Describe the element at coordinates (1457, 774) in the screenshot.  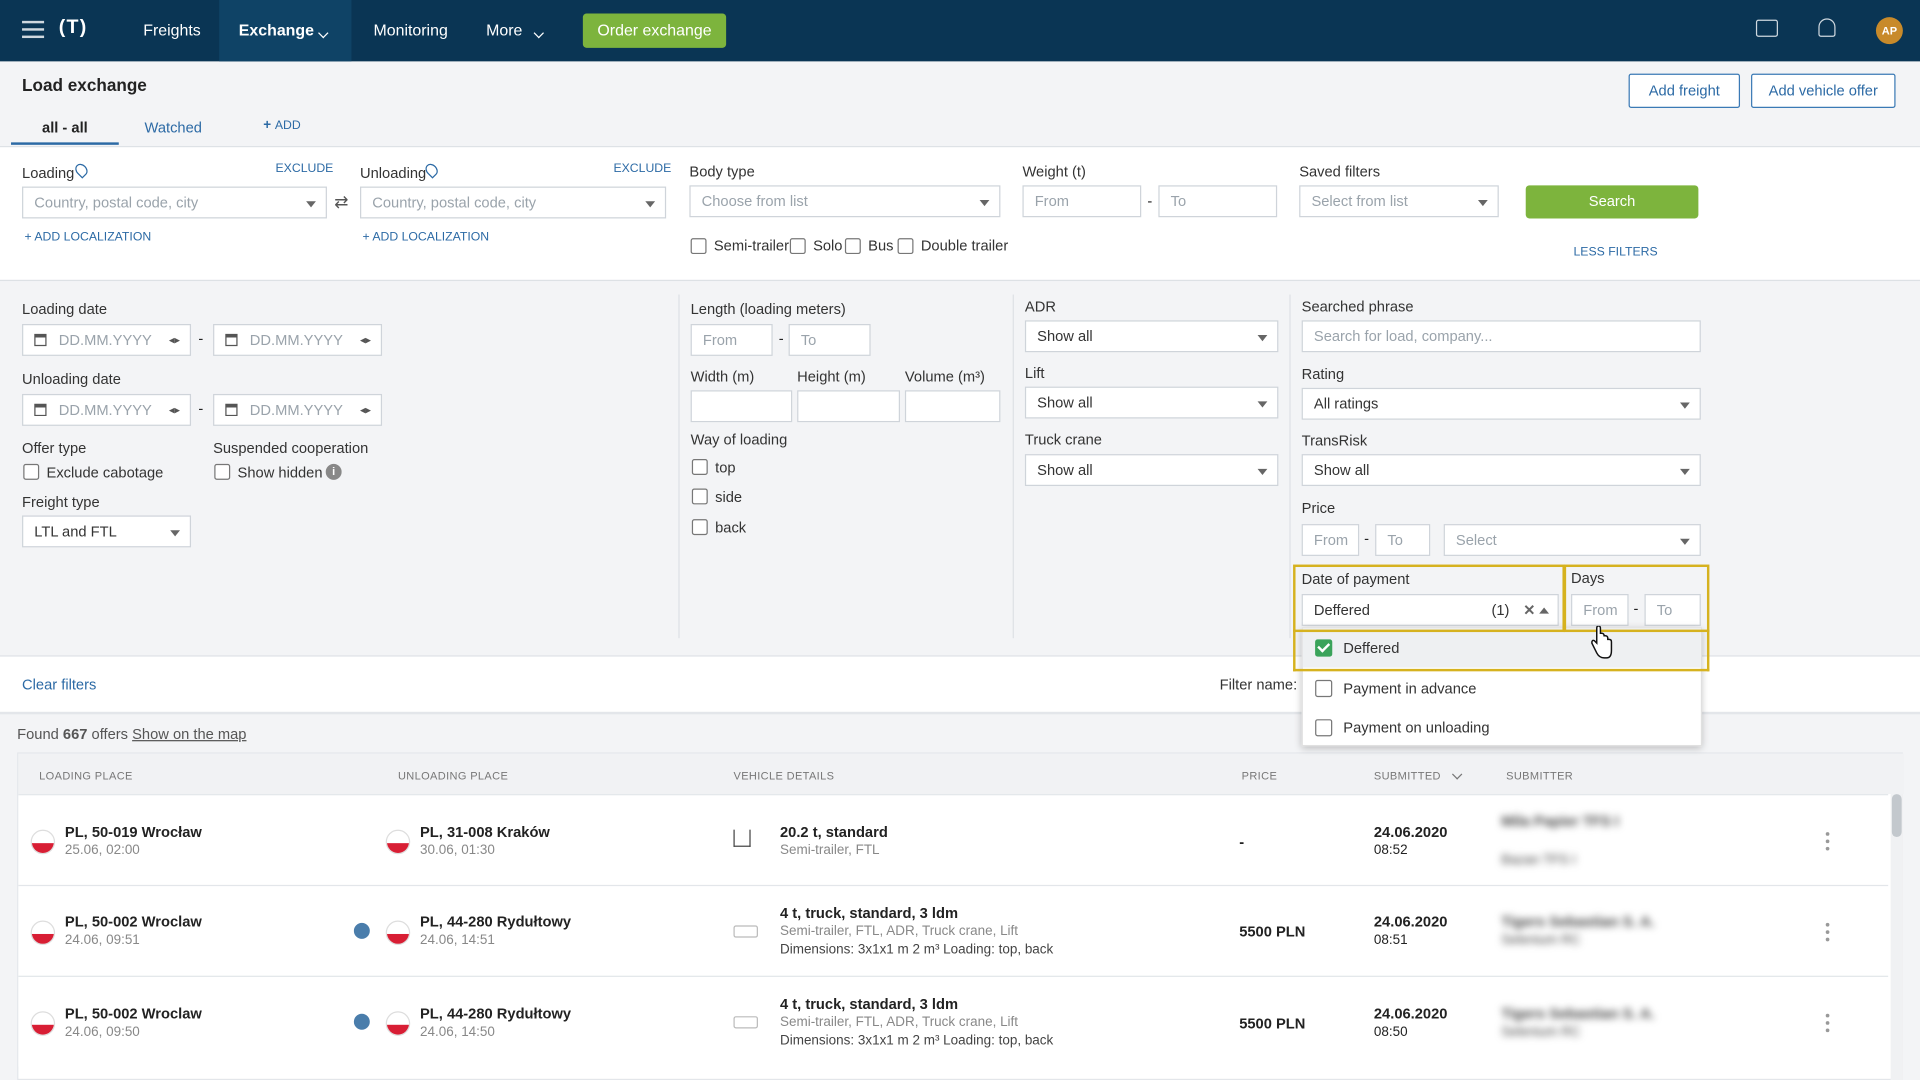
I see `sort-desc-icon` at that location.